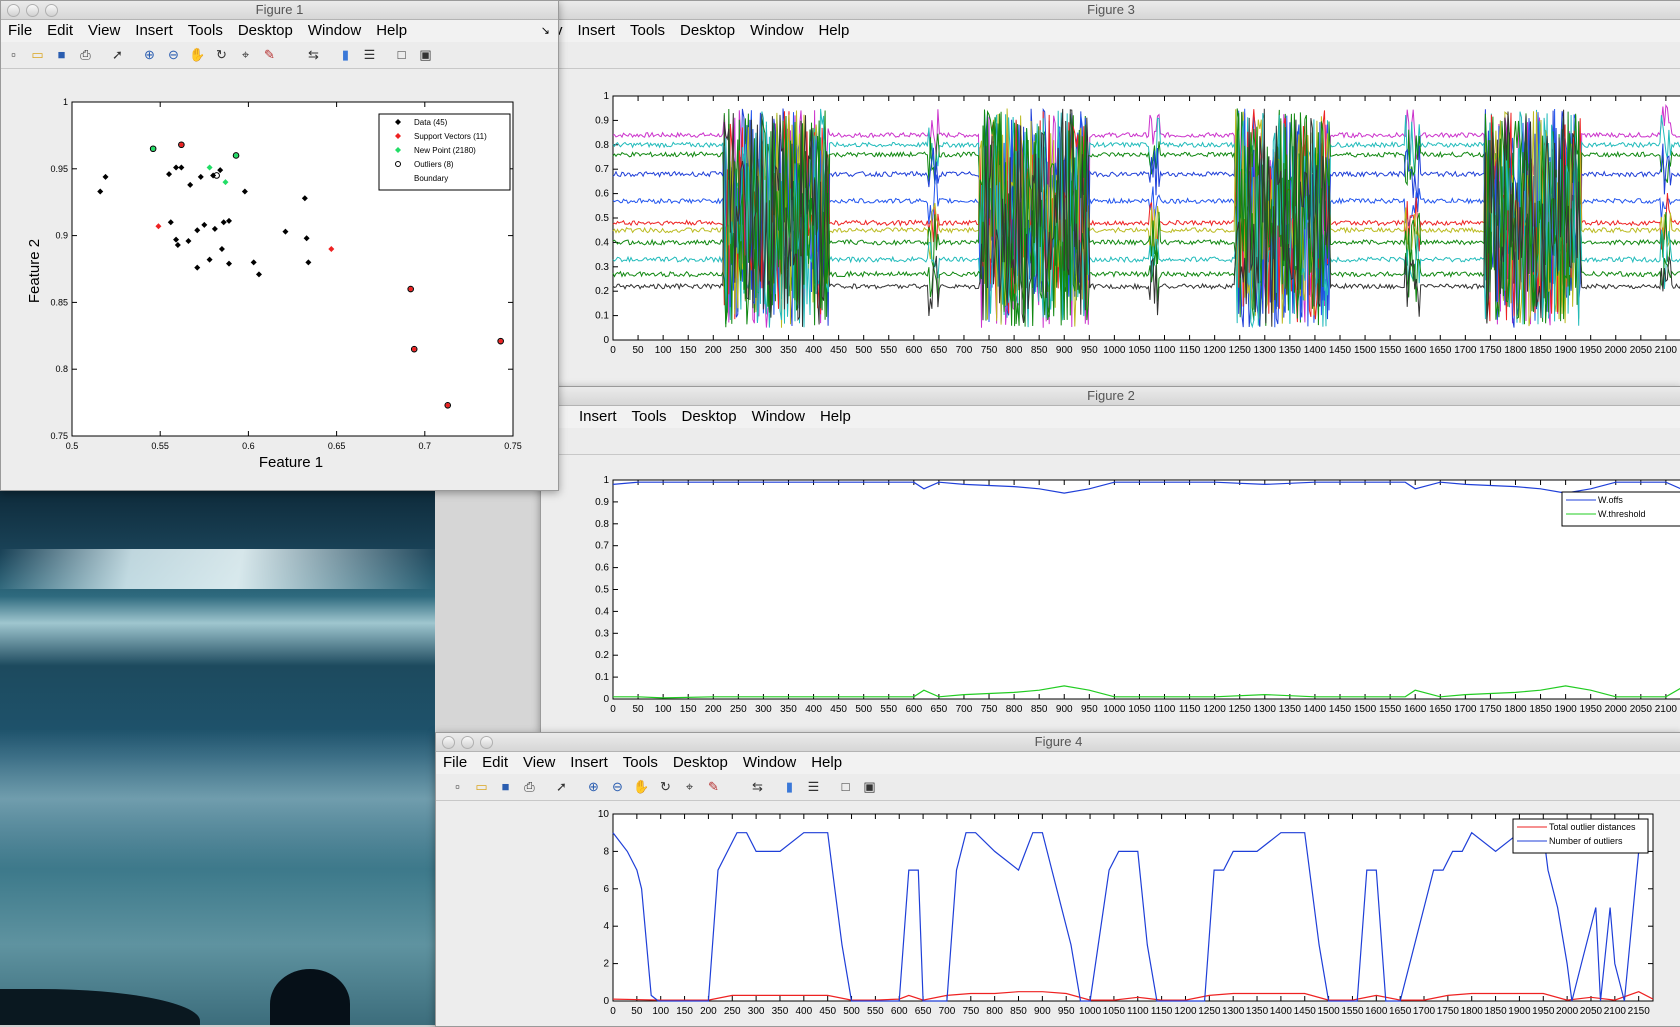 Image resolution: width=1680 pixels, height=1027 pixels. I want to click on x-tick-label: 800, so click(994, 1011).